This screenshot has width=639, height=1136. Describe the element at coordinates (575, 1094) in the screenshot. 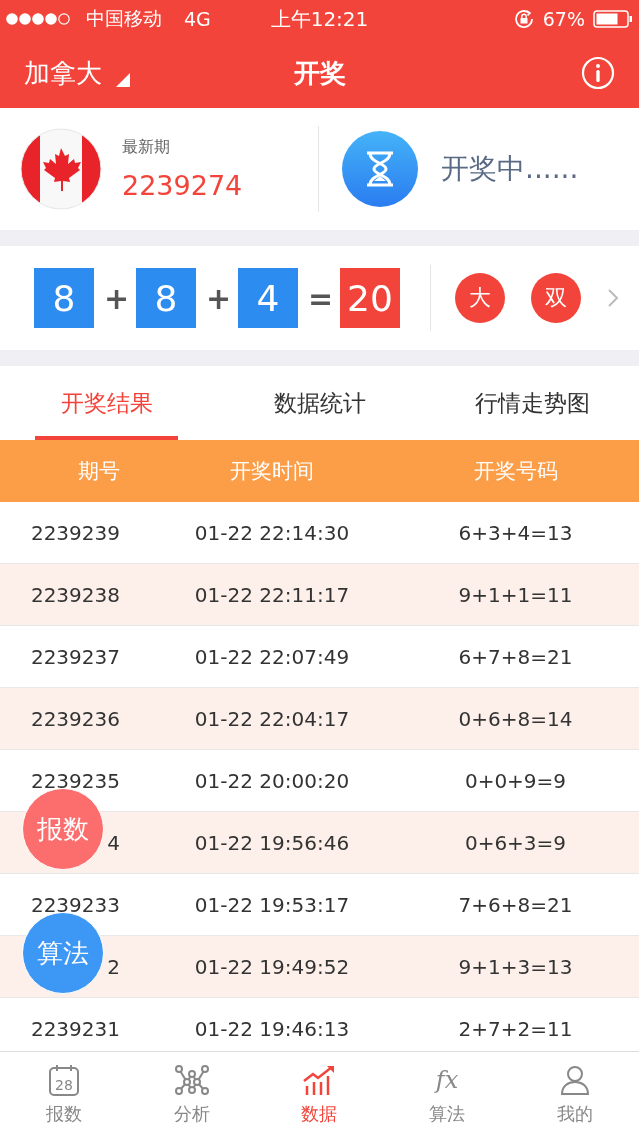

I see `tab-bar-item: 我的` at that location.